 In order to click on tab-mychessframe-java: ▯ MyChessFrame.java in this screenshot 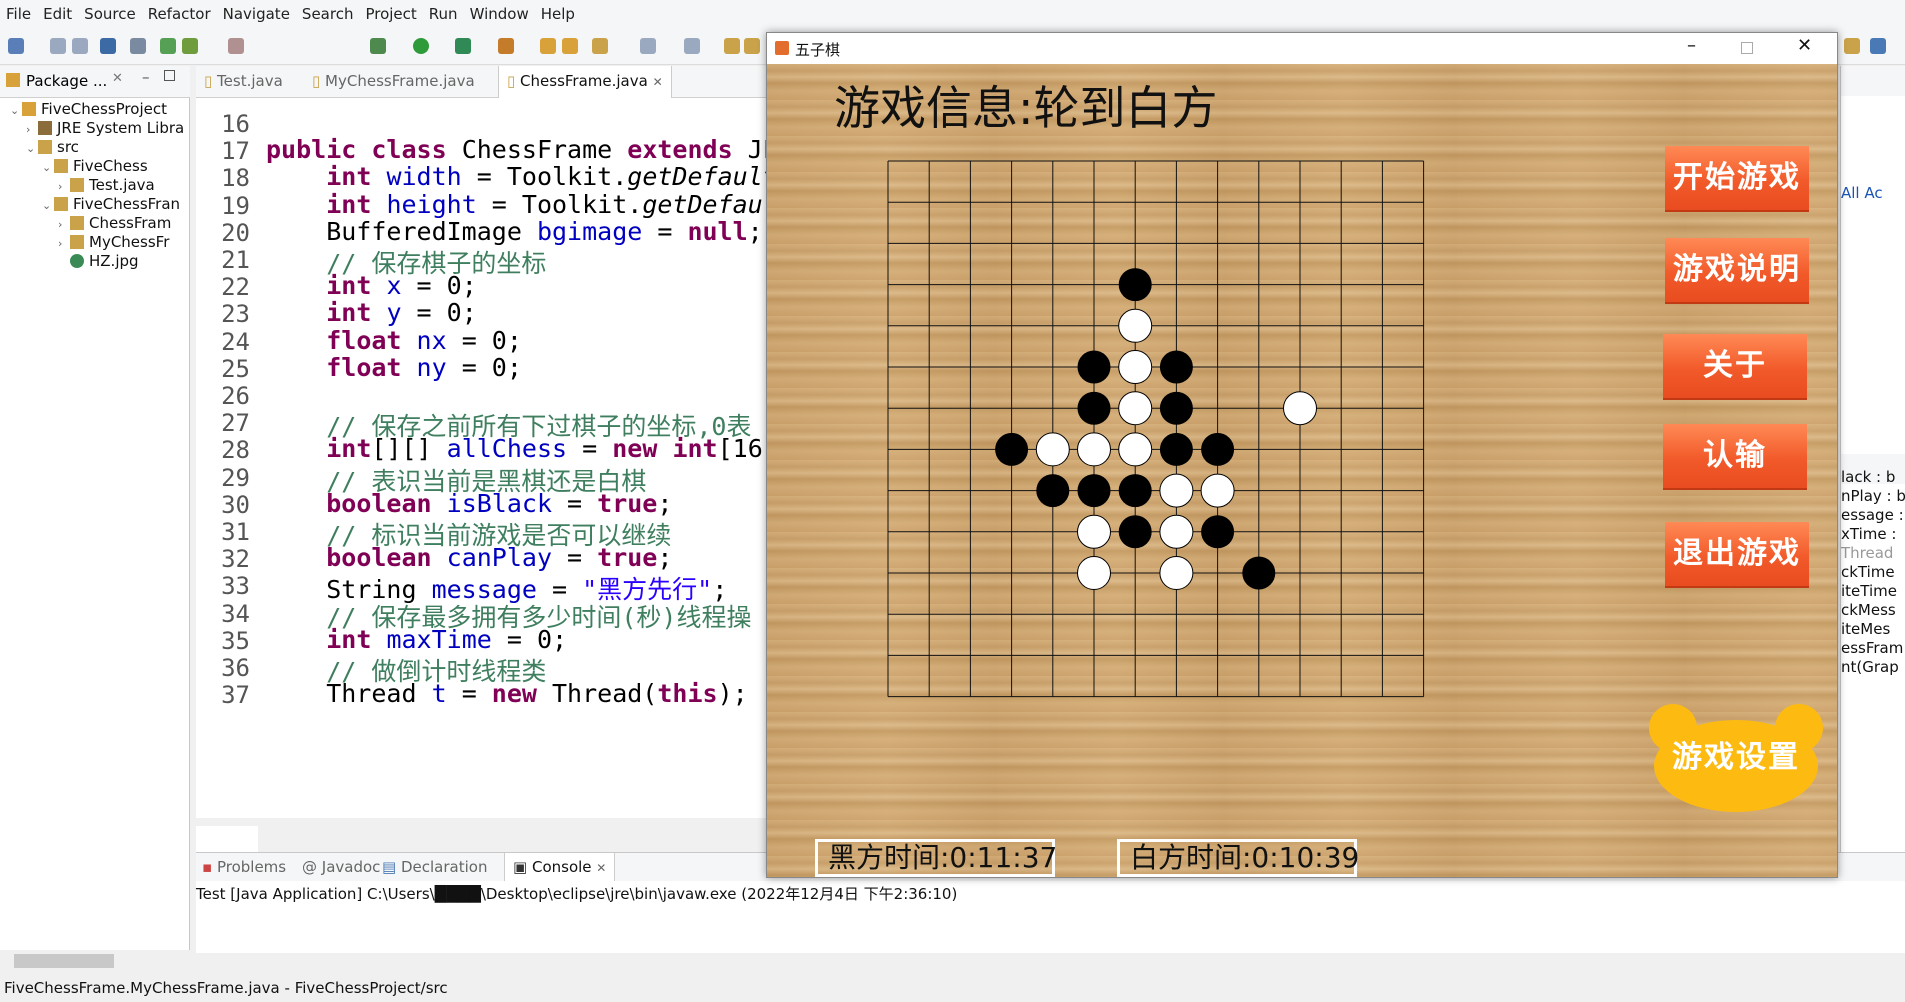, I will do `click(393, 81)`.